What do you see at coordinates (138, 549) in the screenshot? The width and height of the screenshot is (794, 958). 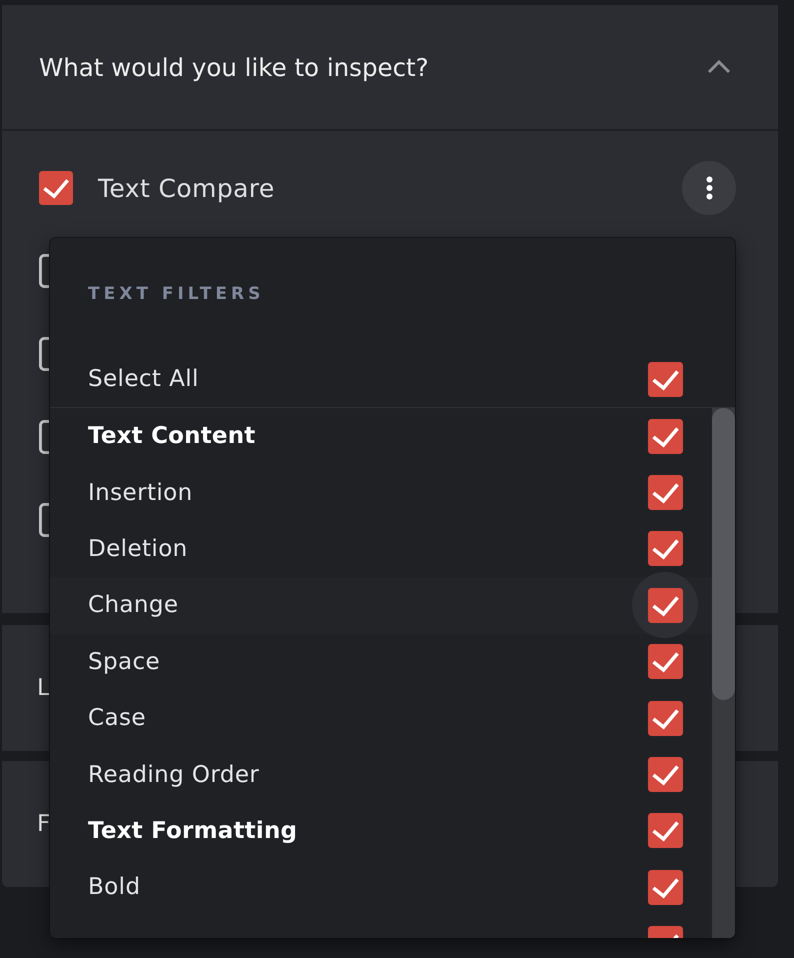 I see `filter-label: Deletion` at bounding box center [138, 549].